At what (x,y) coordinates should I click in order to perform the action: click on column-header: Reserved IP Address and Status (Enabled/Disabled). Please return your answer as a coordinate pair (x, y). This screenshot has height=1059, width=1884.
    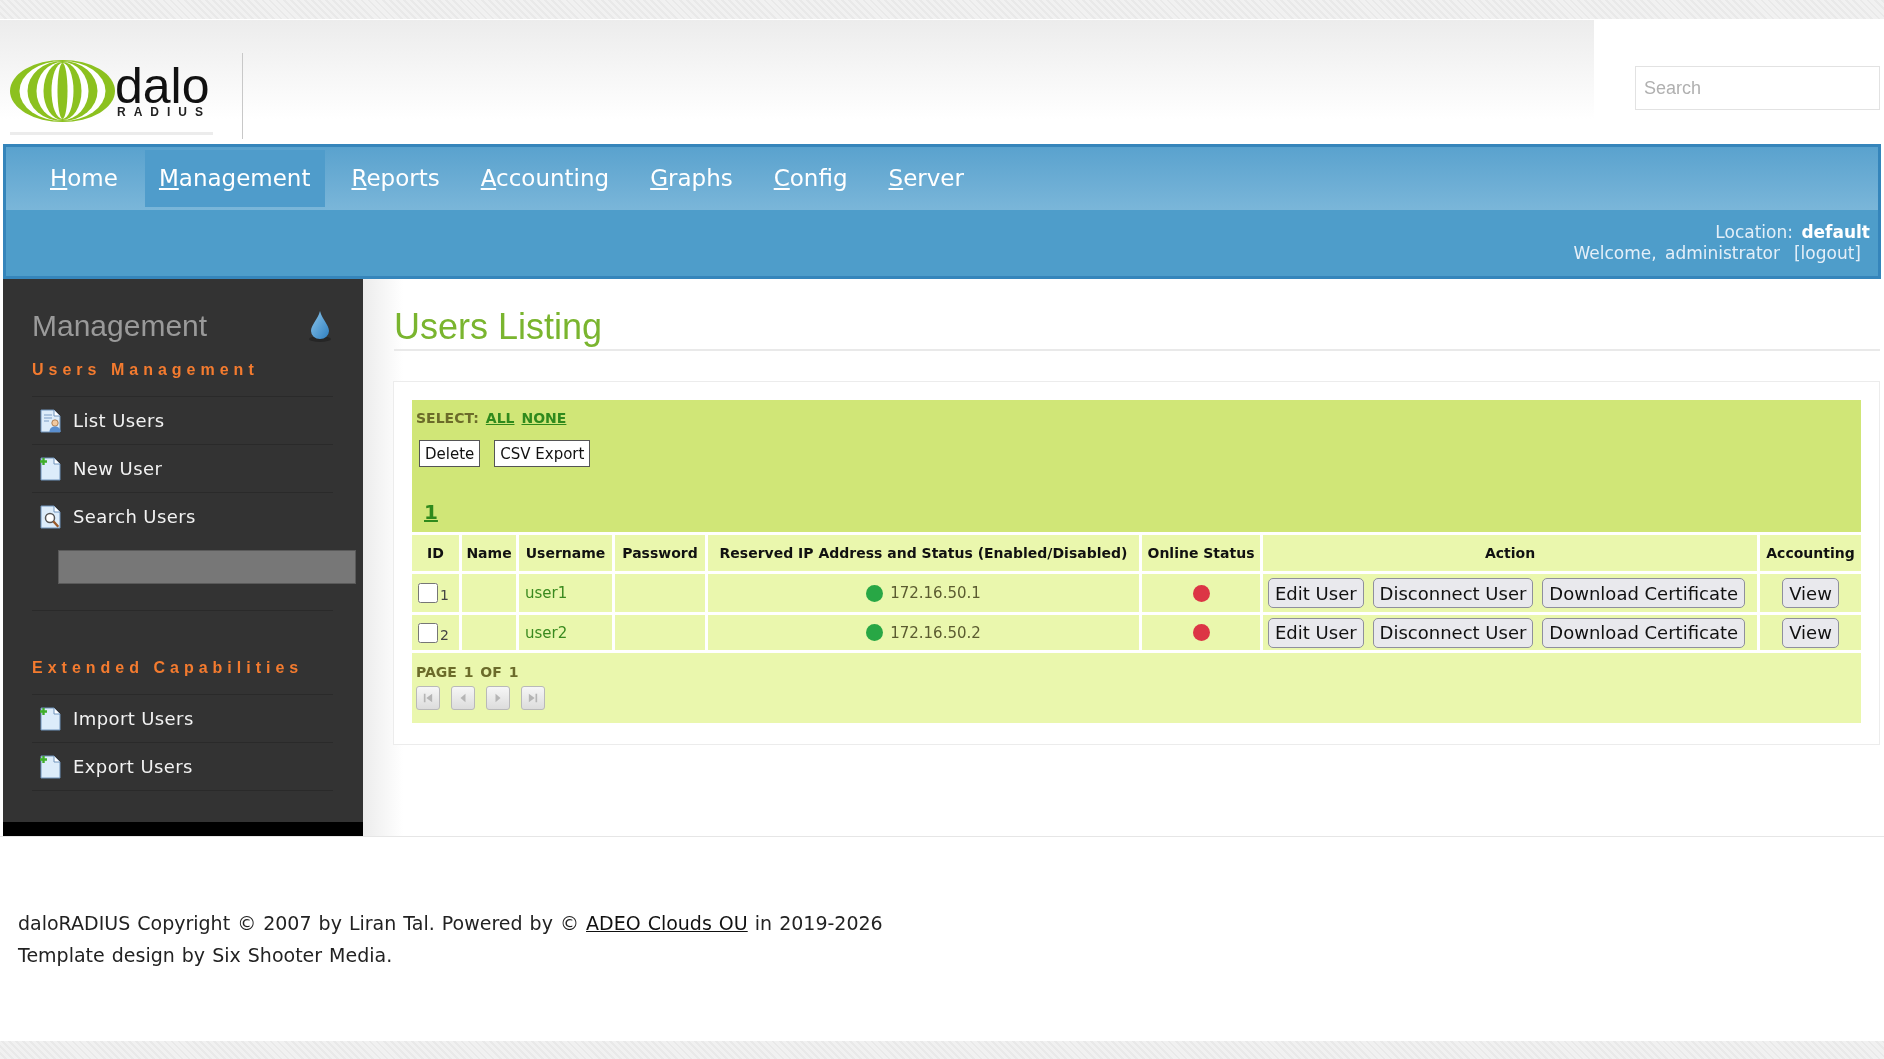
    Looking at the image, I should click on (922, 551).